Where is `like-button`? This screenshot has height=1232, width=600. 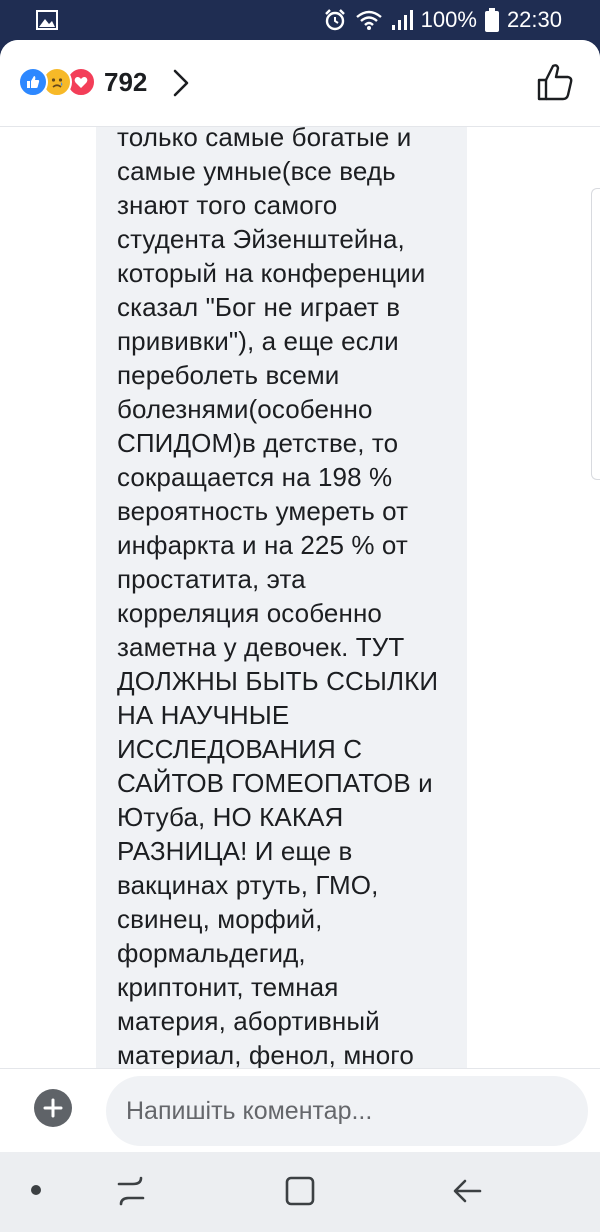
like-button is located at coordinates (555, 82).